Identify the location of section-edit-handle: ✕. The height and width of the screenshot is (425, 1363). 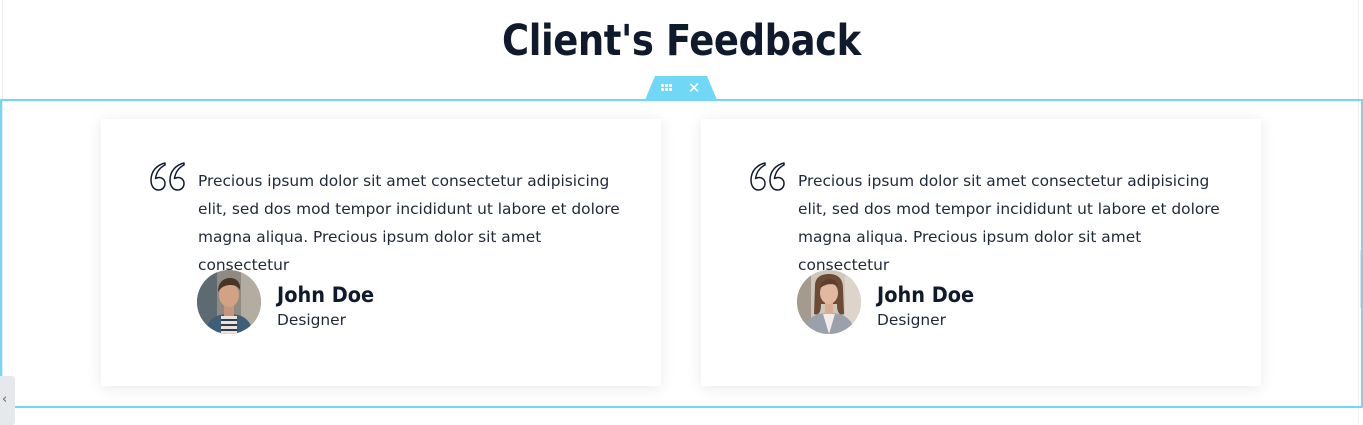
(681, 88).